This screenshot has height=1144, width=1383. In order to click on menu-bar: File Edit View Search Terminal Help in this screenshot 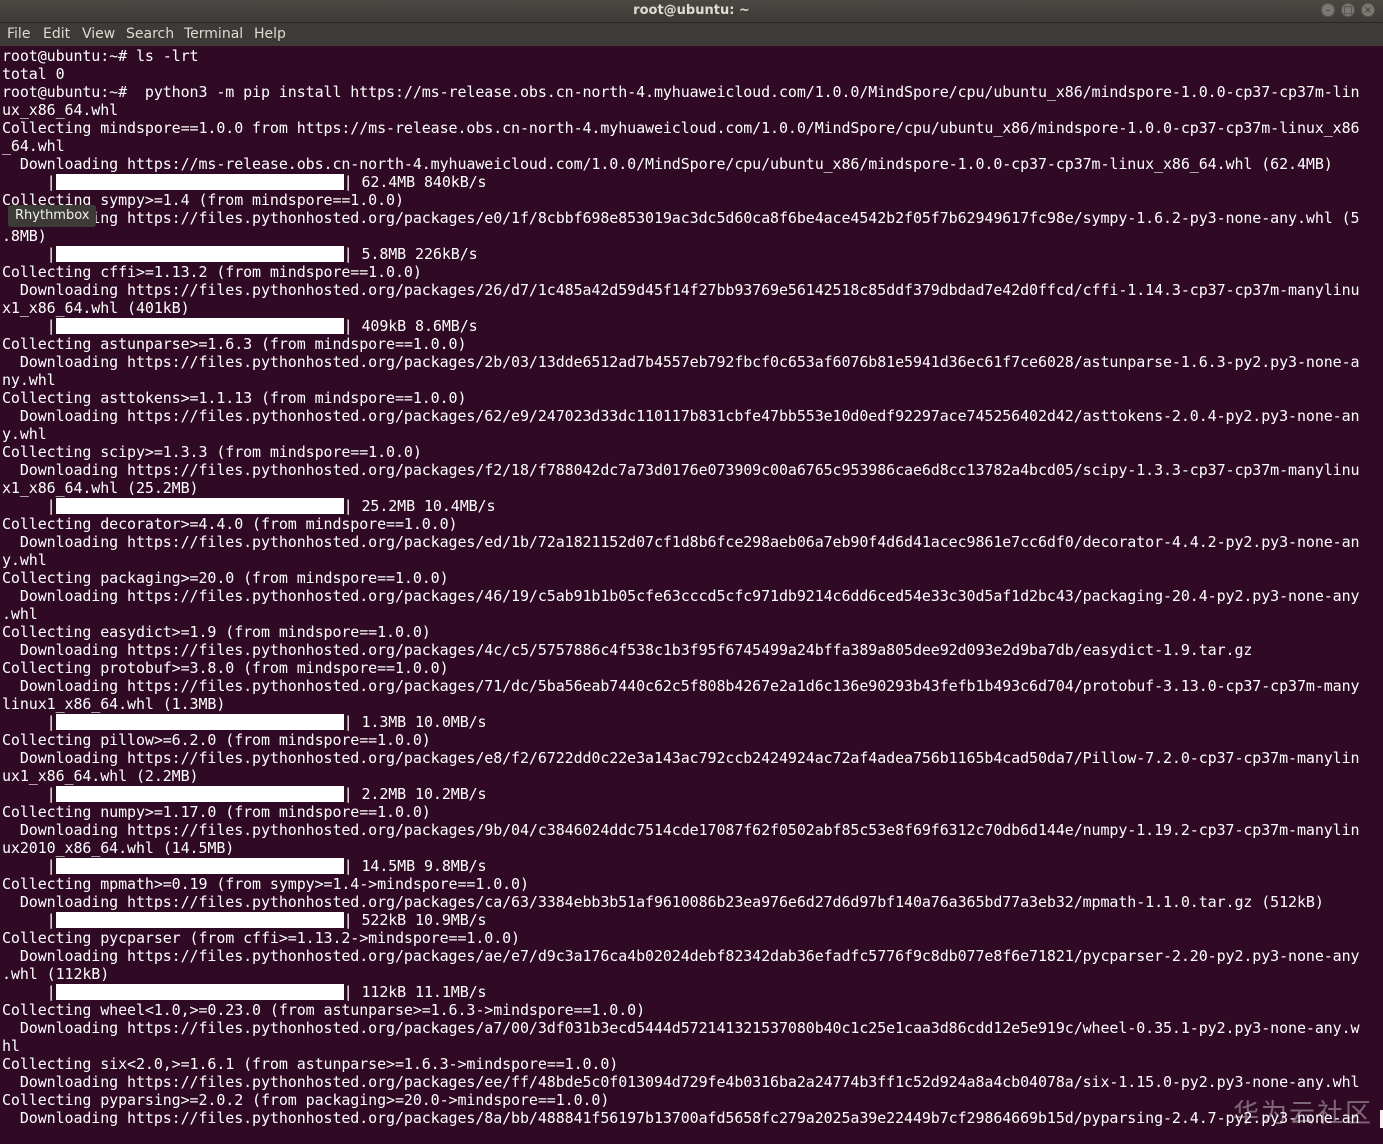, I will do `click(691, 34)`.